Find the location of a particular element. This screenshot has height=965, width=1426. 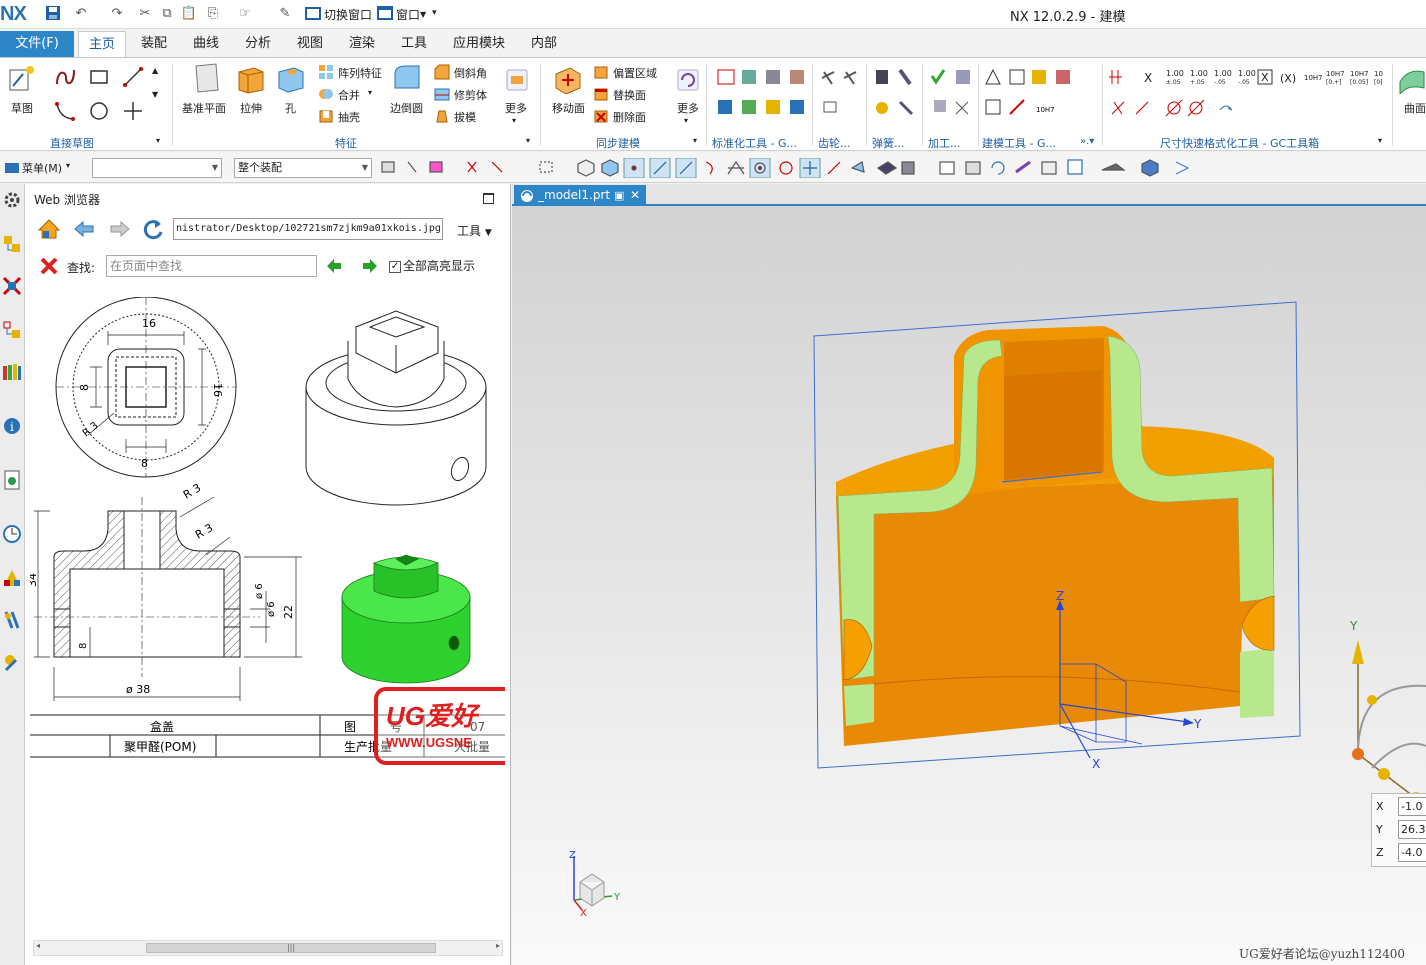

extrude-icon is located at coordinates (251, 78).